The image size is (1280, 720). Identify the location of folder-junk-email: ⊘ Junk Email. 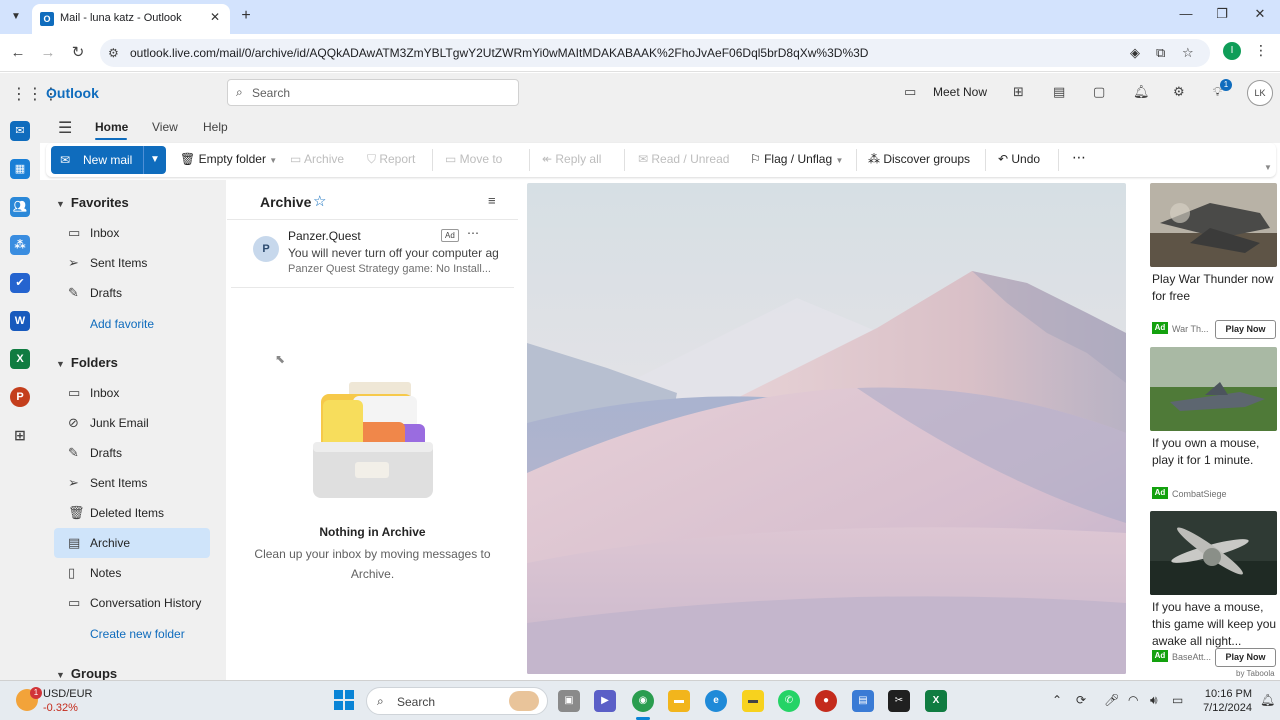
(132, 423).